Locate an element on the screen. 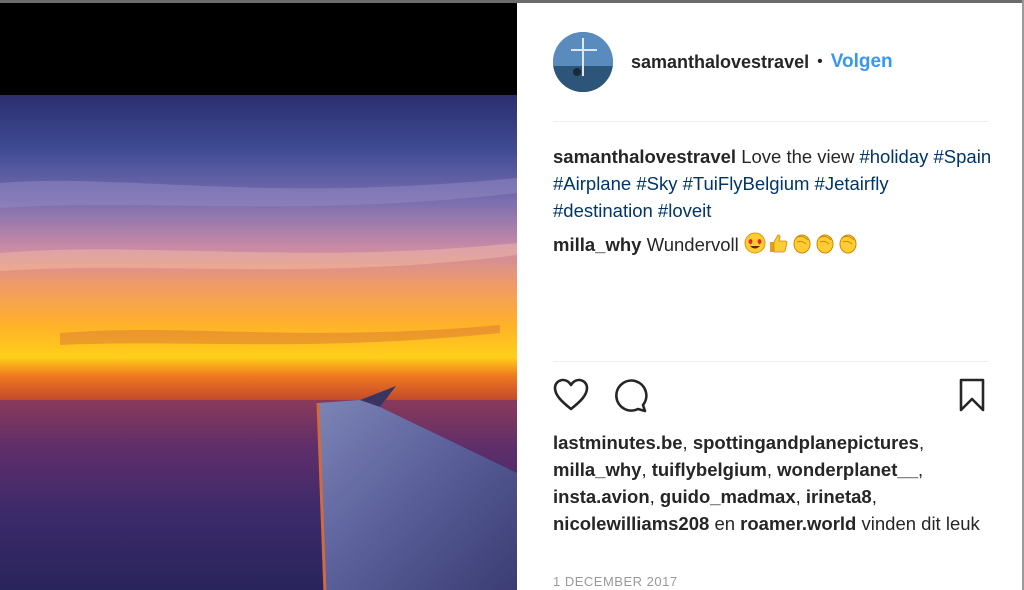 This screenshot has width=1024, height=590. actions-divider is located at coordinates (771, 361).